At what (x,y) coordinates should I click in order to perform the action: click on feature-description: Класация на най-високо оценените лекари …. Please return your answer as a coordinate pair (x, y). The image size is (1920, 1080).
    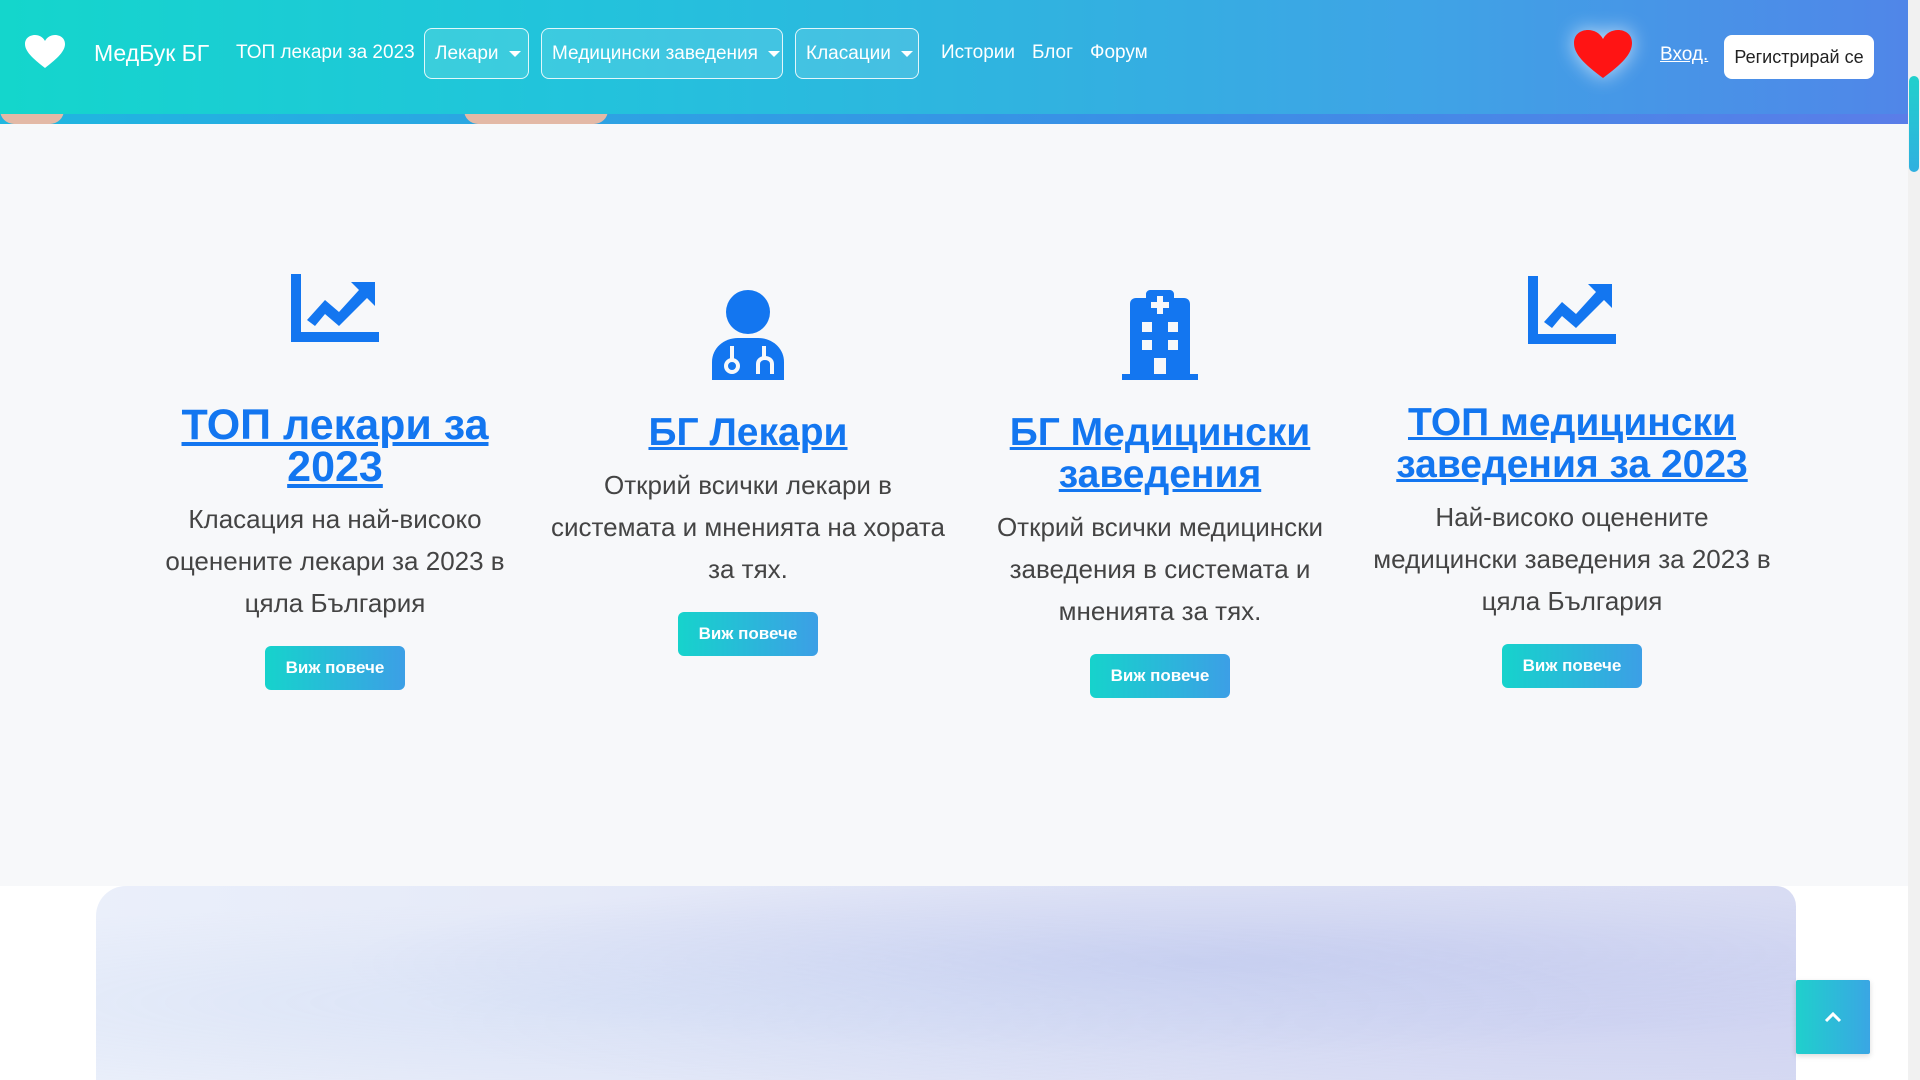
    Looking at the image, I should click on (335, 561).